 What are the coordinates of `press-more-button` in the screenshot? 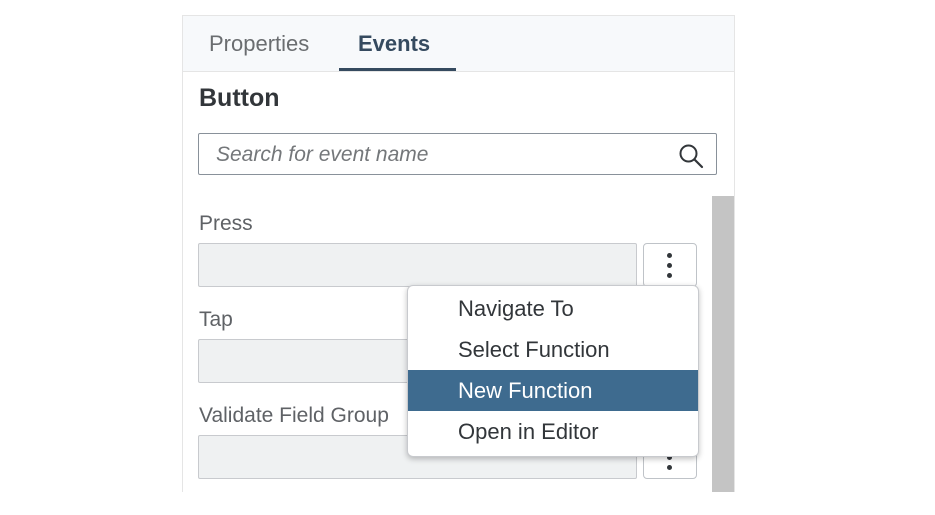 It's located at (670, 265).